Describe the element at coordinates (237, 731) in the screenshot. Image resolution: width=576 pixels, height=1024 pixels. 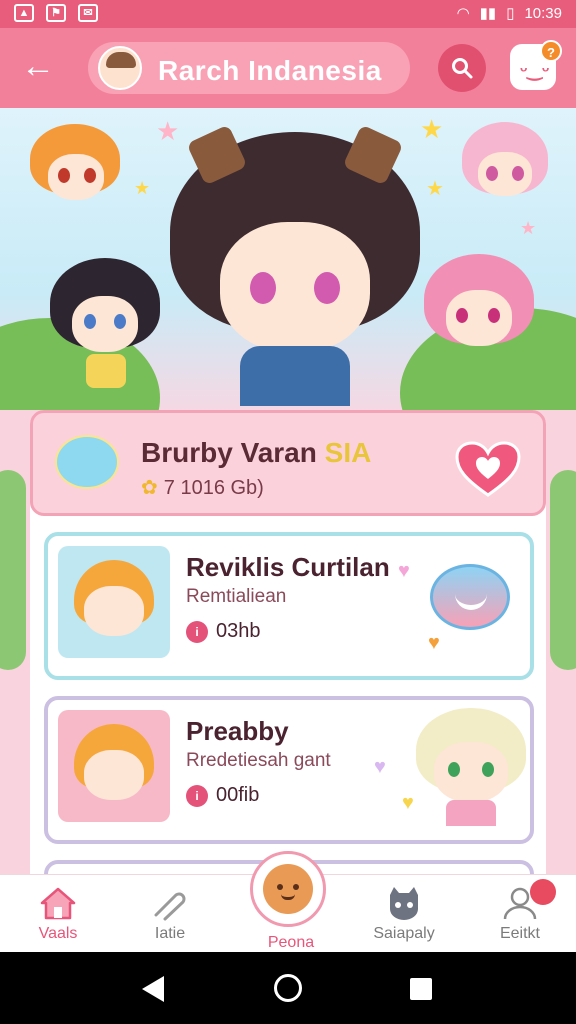
I see `item-title: Preabby` at that location.